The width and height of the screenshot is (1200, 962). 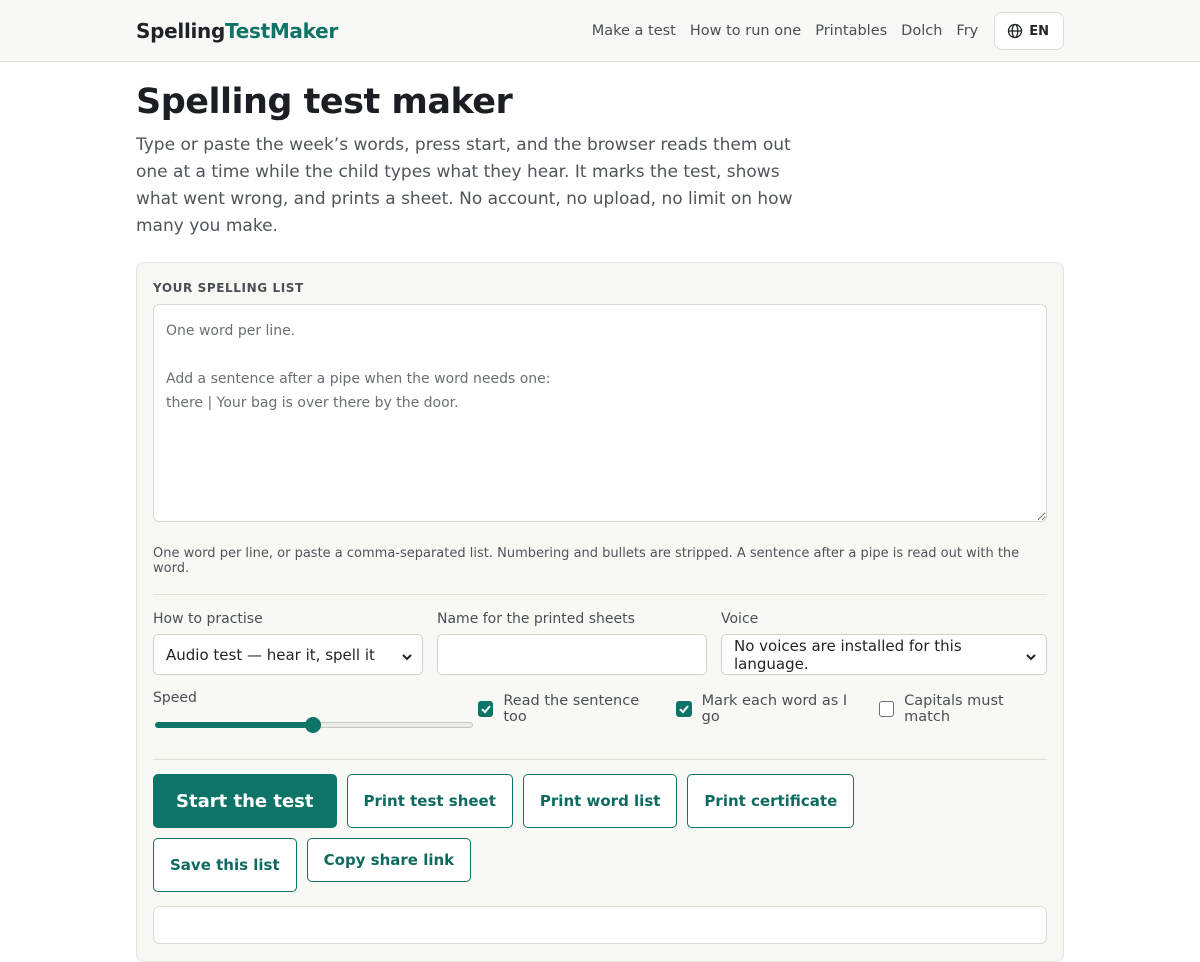 I want to click on sheet-name-input, so click(x=572, y=654).